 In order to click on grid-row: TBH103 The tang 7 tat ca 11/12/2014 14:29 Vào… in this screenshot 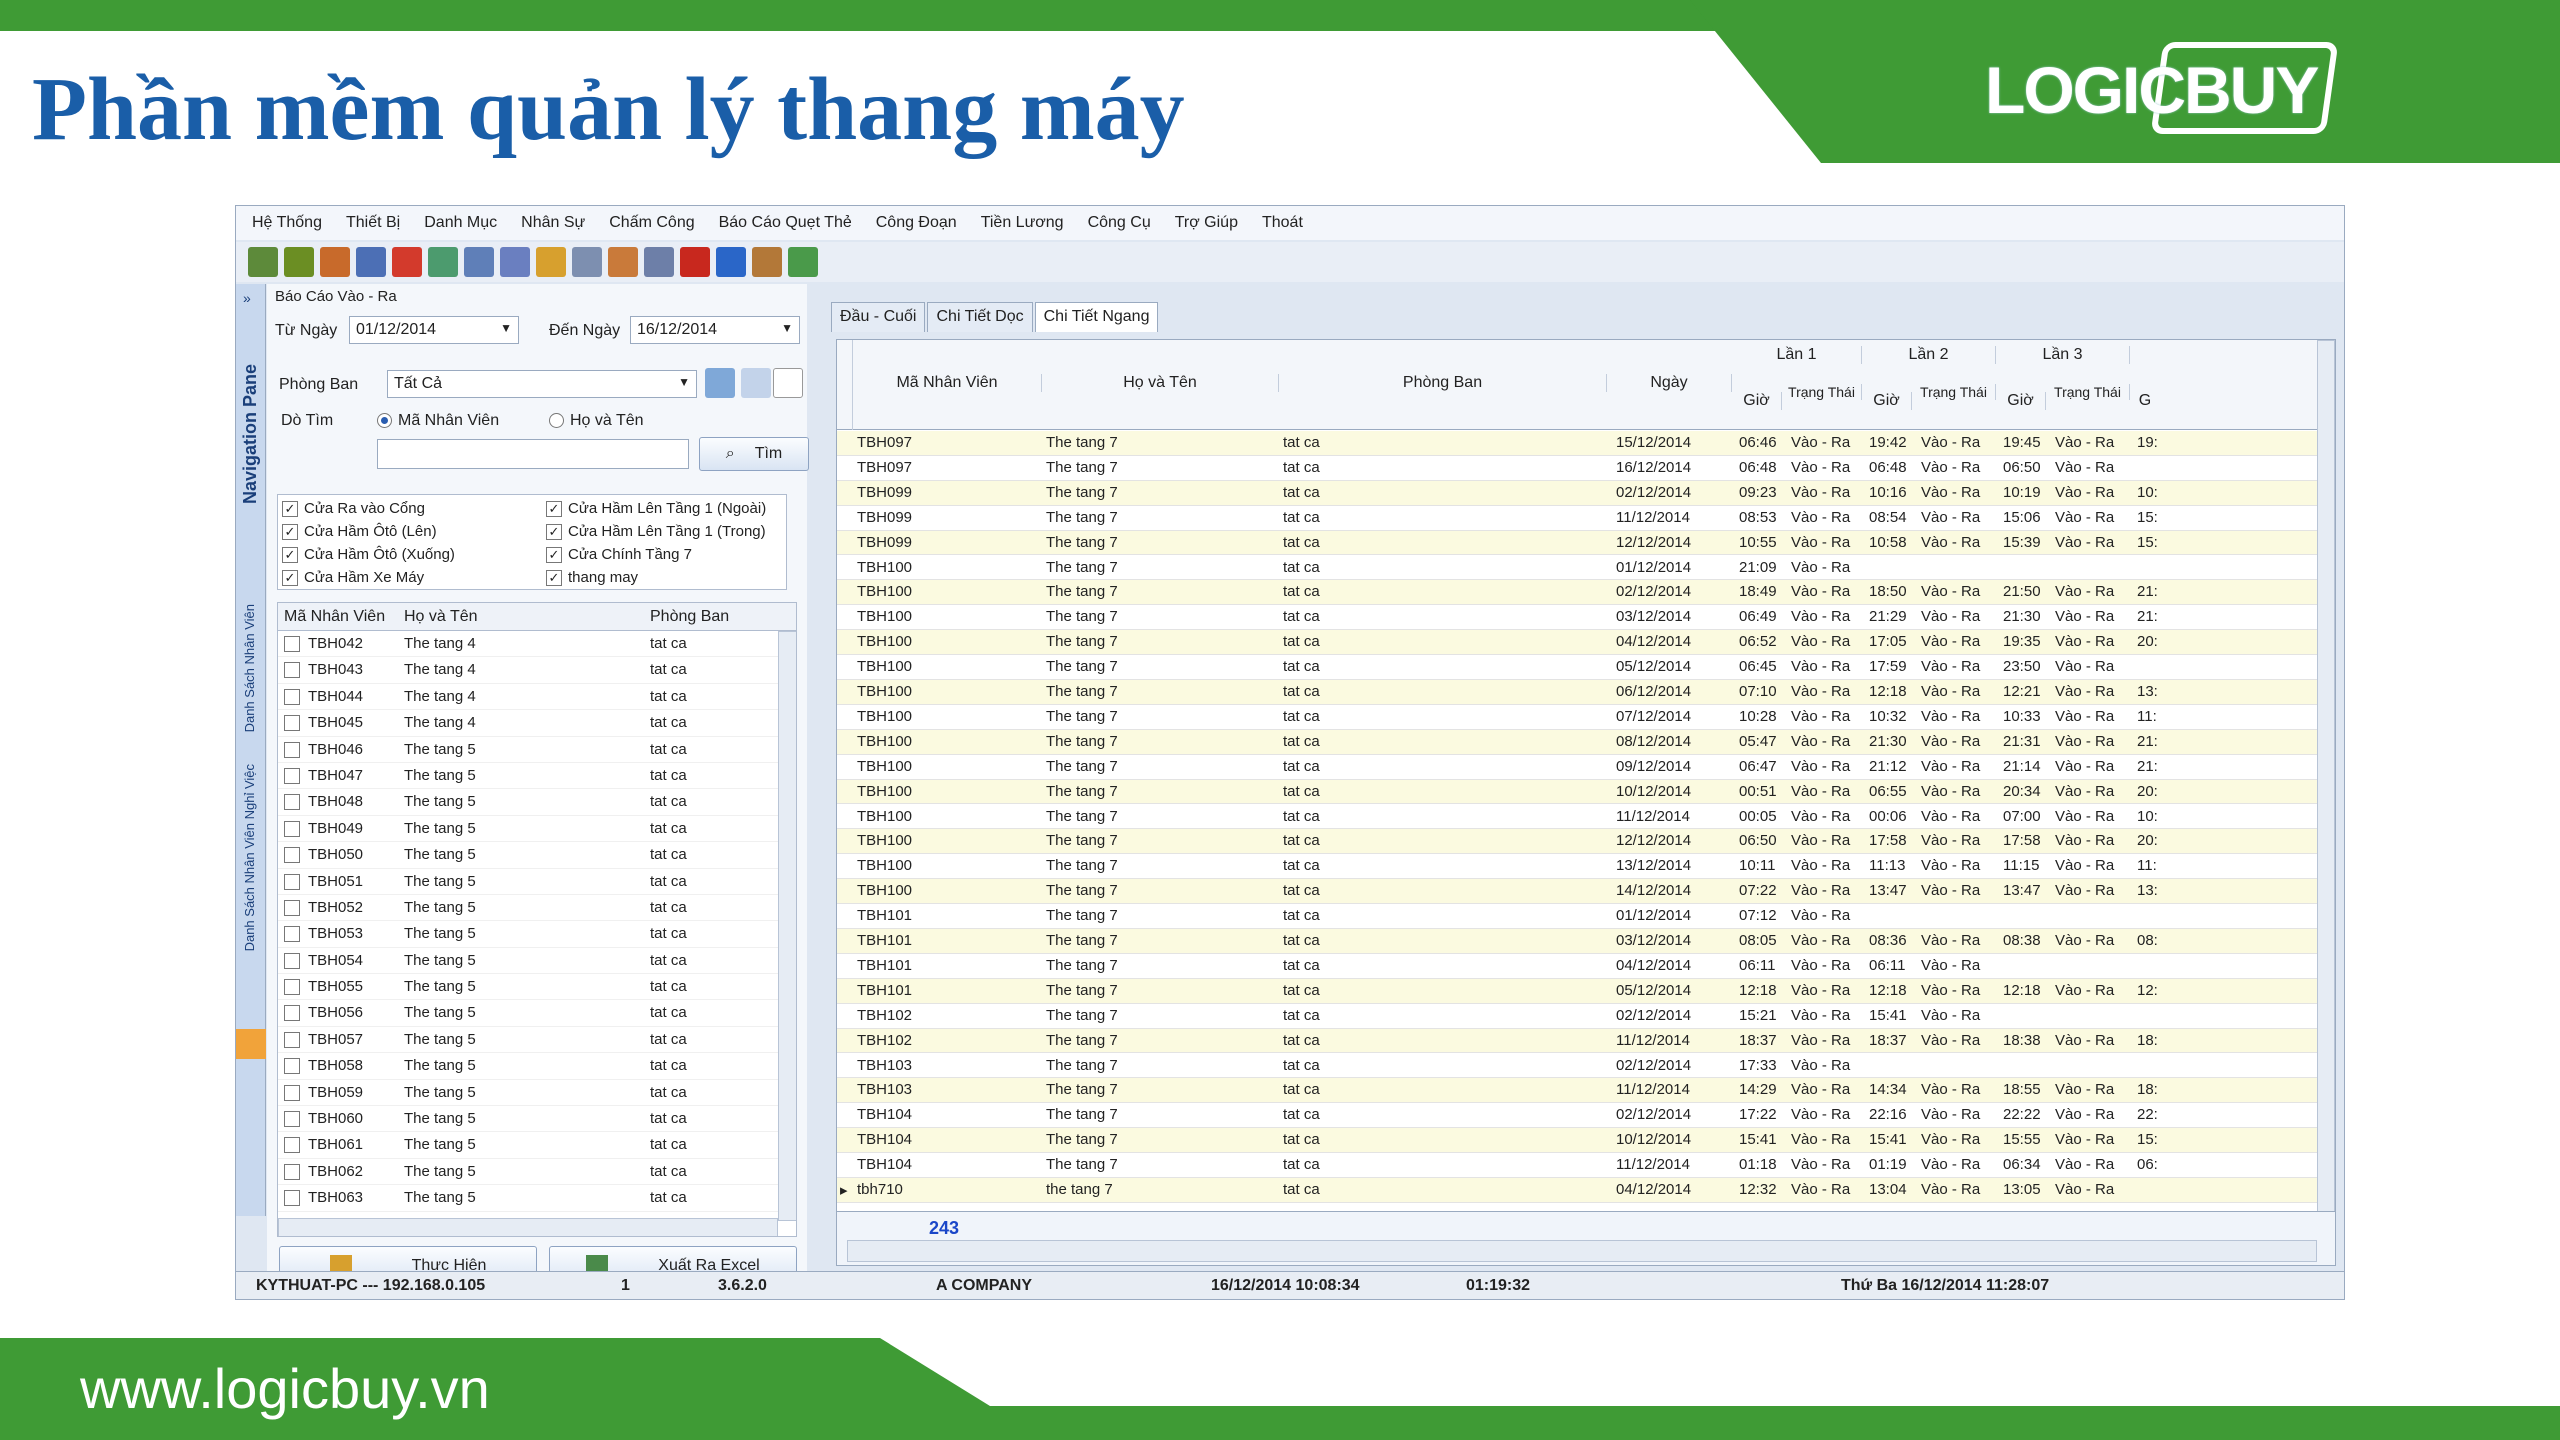, I will do `click(1586, 1091)`.